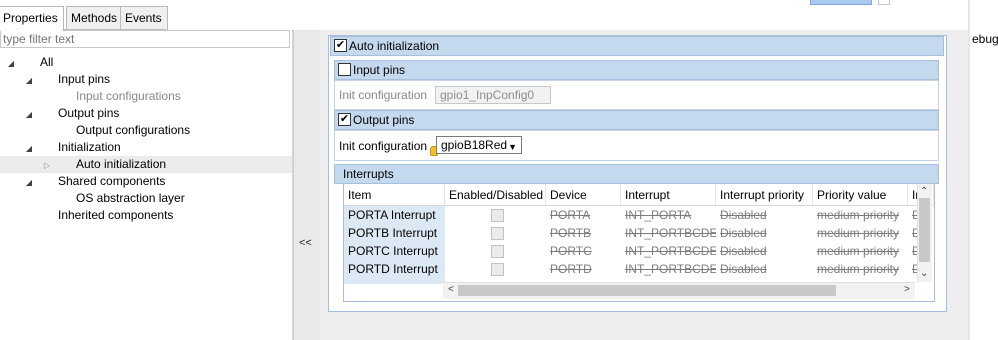 The height and width of the screenshot is (340, 998). Describe the element at coordinates (394, 269) in the screenshot. I see `table-row-item: PORTD Interrupt` at that location.